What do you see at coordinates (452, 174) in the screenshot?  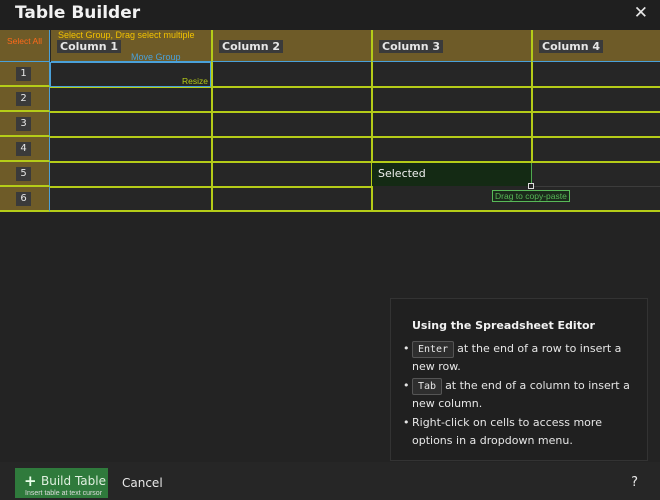 I see `selected-cell: Selected` at bounding box center [452, 174].